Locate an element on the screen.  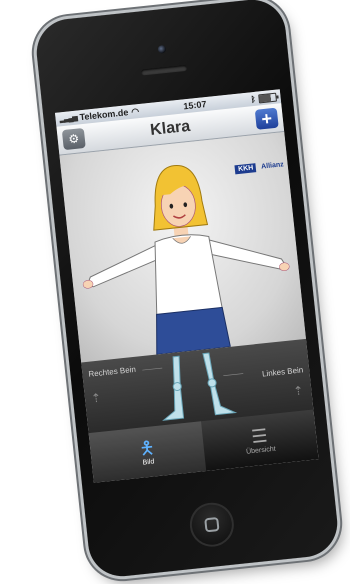
tab-uebersicht: ☰ Übersicht is located at coordinates (260, 440).